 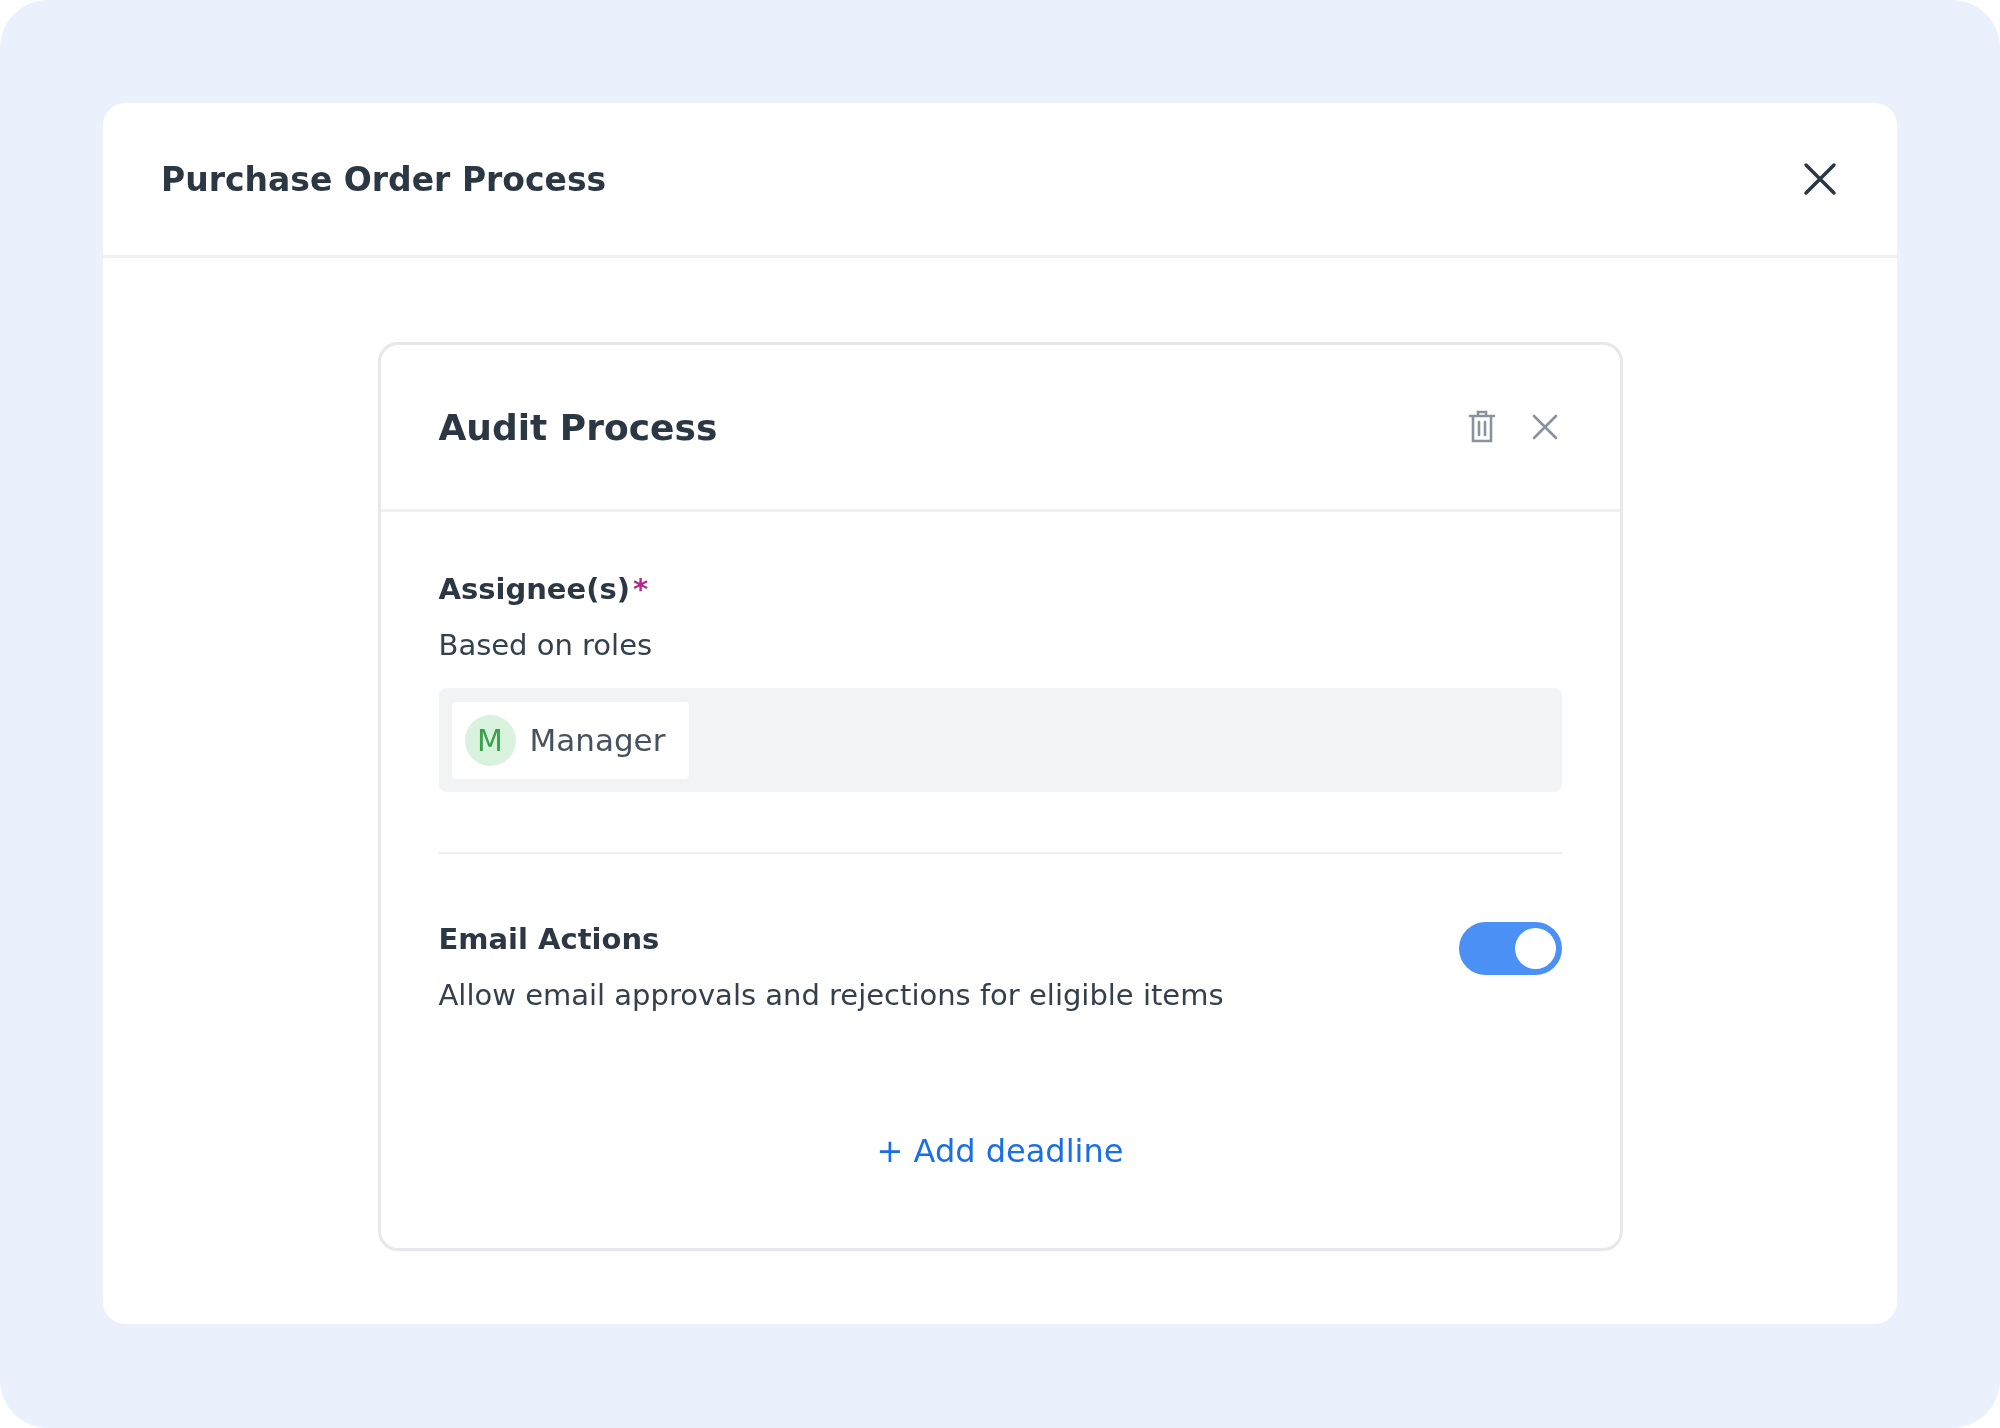 What do you see at coordinates (490, 740) in the screenshot?
I see `avatar-initial: M` at bounding box center [490, 740].